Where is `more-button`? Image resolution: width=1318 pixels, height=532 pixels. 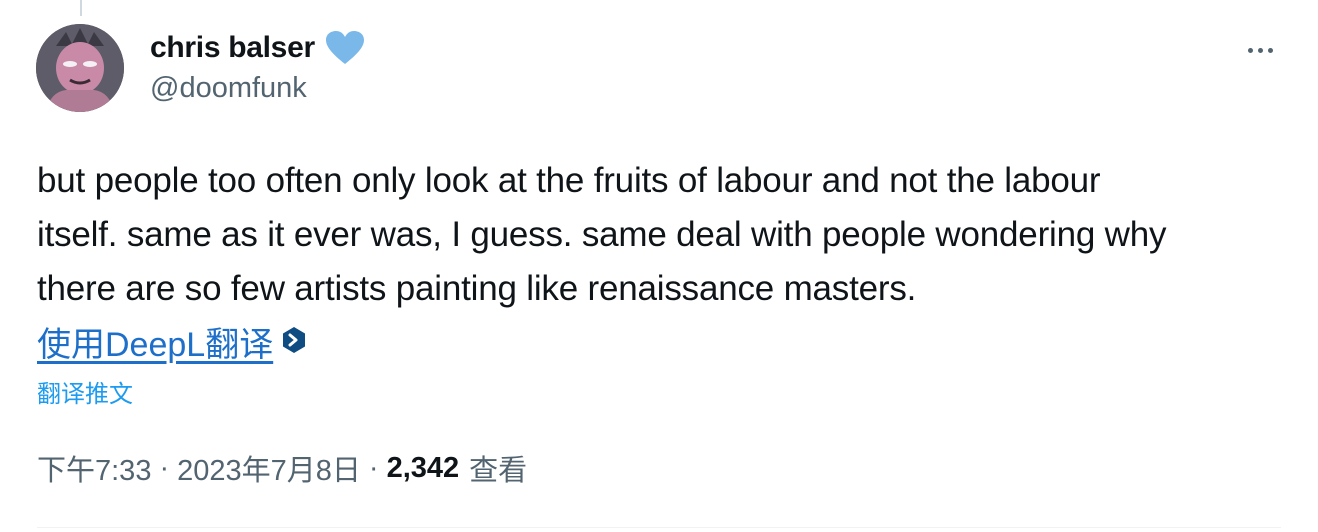
more-button is located at coordinates (1260, 50).